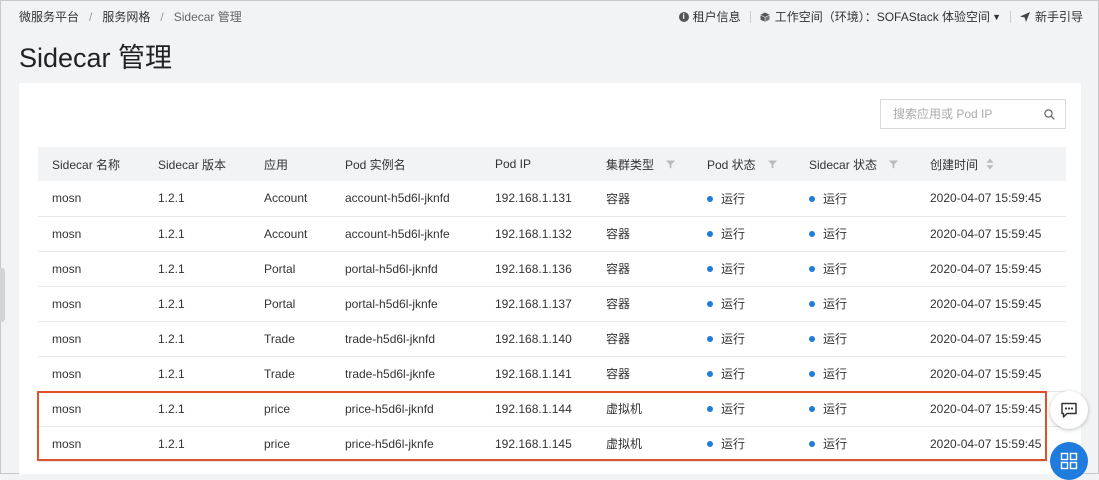  What do you see at coordinates (536, 374) in the screenshot?
I see `cell-pod-ip: 192.168.1.141` at bounding box center [536, 374].